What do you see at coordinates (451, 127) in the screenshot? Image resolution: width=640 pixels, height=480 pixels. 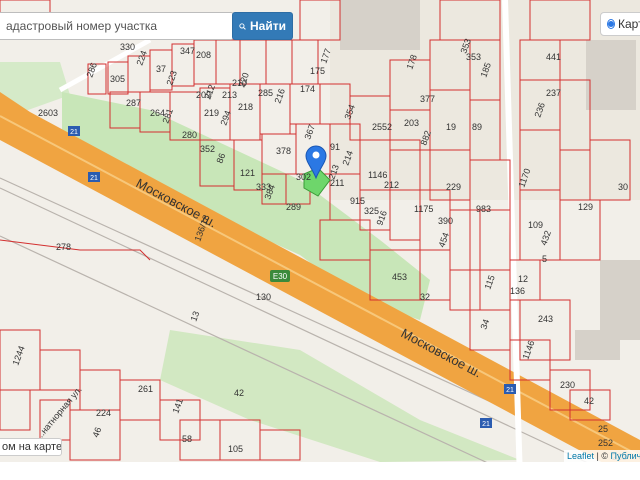 I see `parcel-label: 19` at bounding box center [451, 127].